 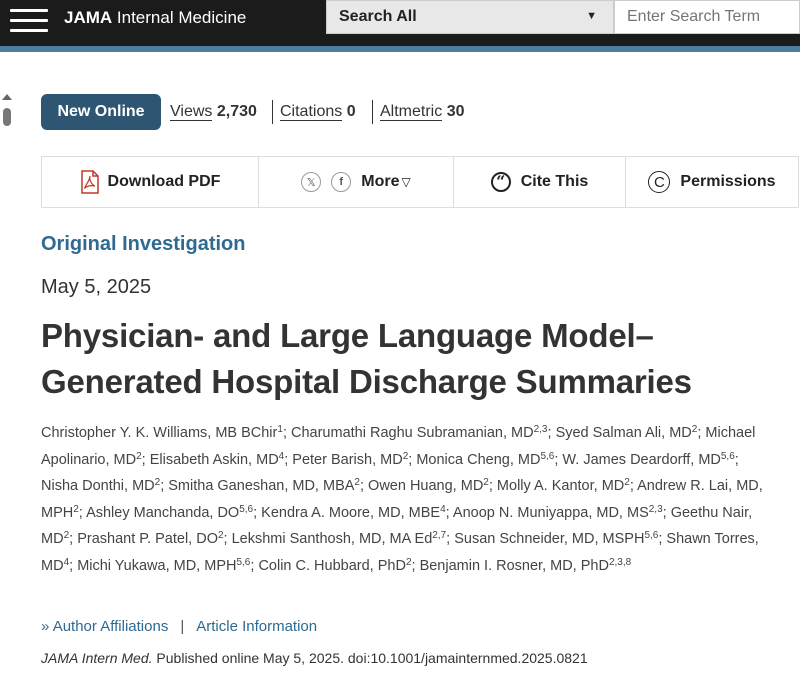 I want to click on top-navigation-bar: JAMA Internal Medicine Search All ▼, so click(x=400, y=23).